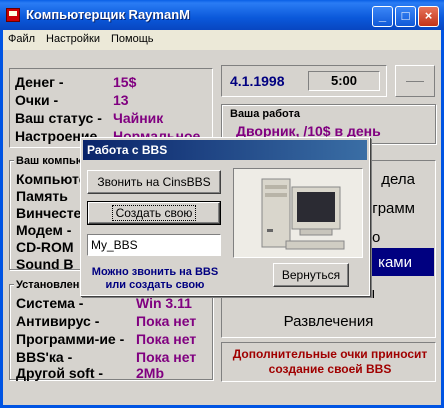  I want to click on pause-button, so click(415, 81).